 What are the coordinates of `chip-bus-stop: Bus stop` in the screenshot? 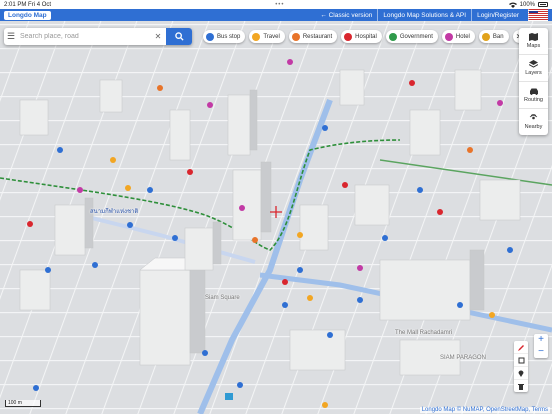 It's located at (224, 36).